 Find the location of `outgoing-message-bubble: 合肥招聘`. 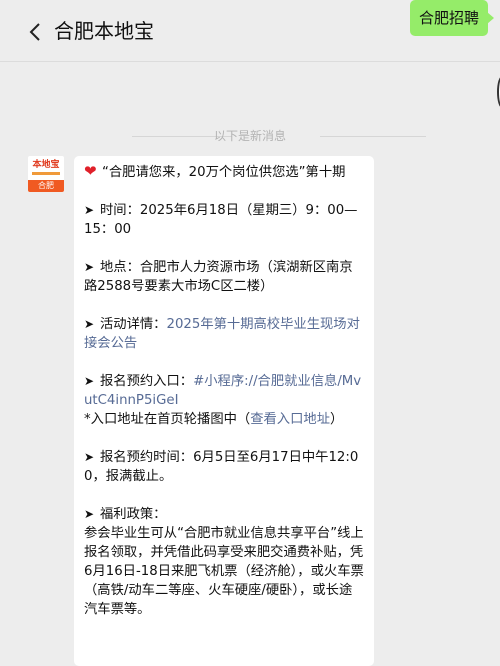

outgoing-message-bubble: 合肥招聘 is located at coordinates (452, 18).